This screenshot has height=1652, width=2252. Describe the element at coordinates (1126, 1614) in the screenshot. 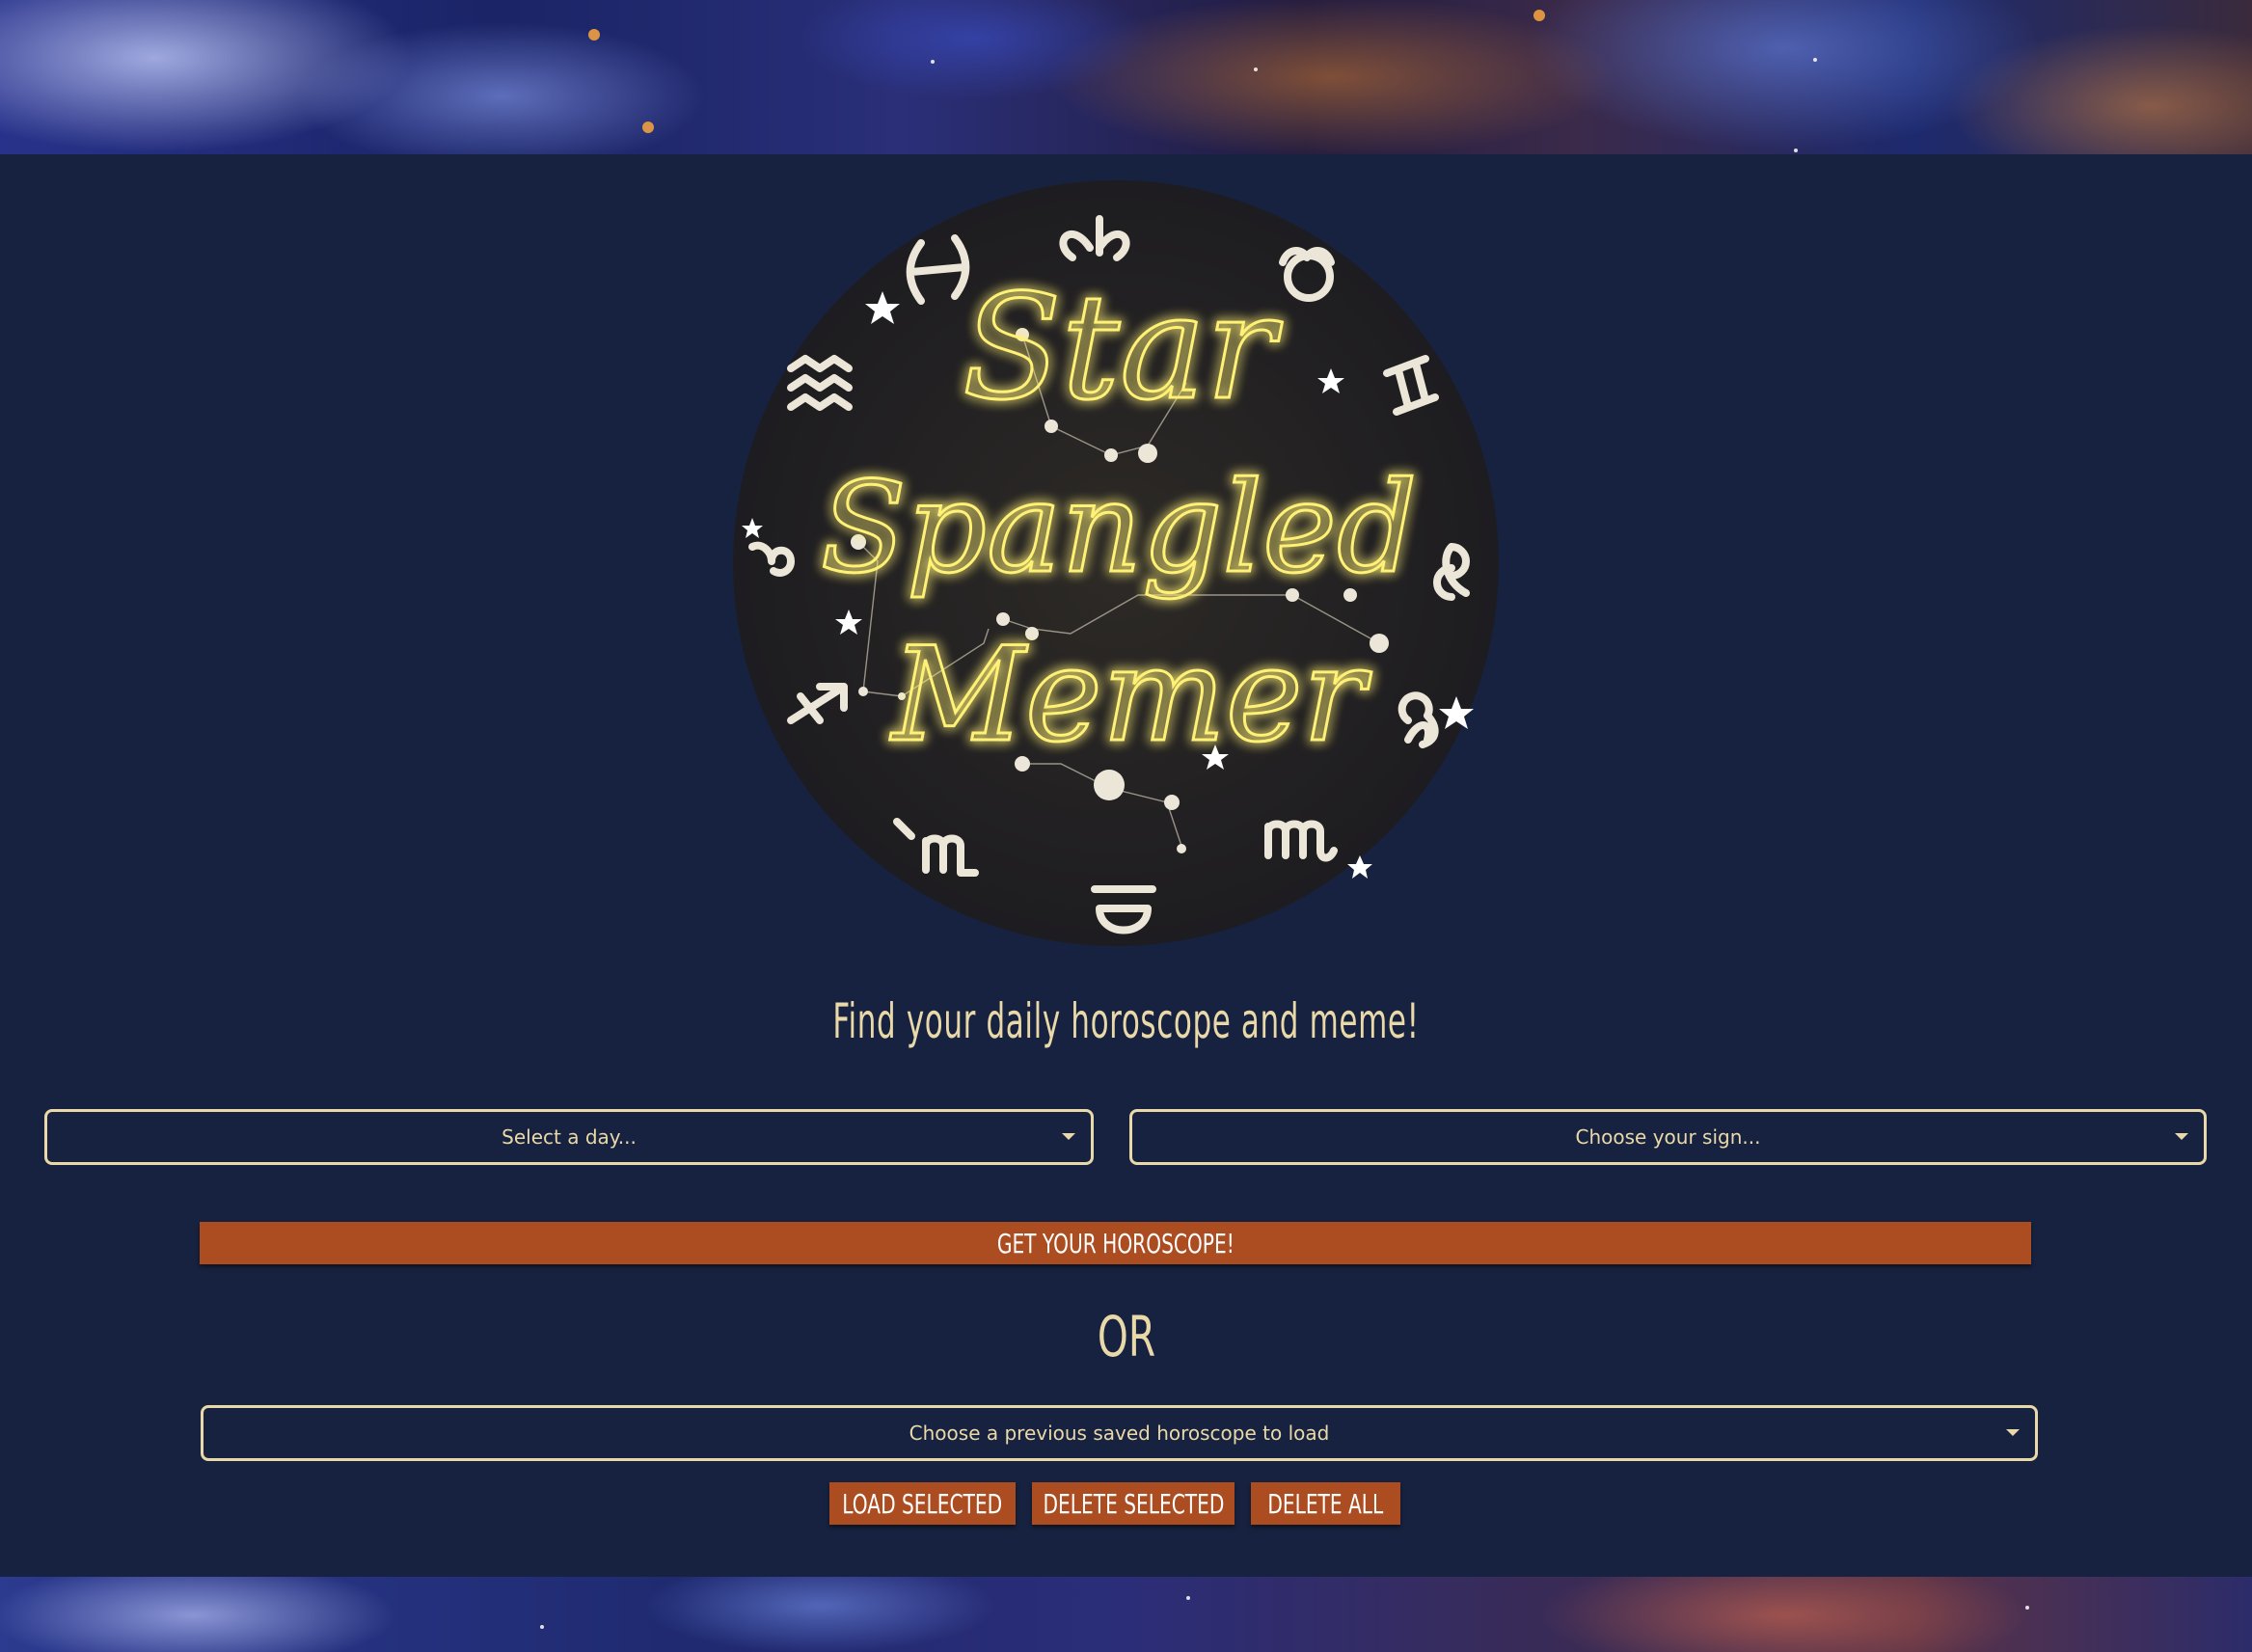

I see `nebula-footer-banner` at that location.